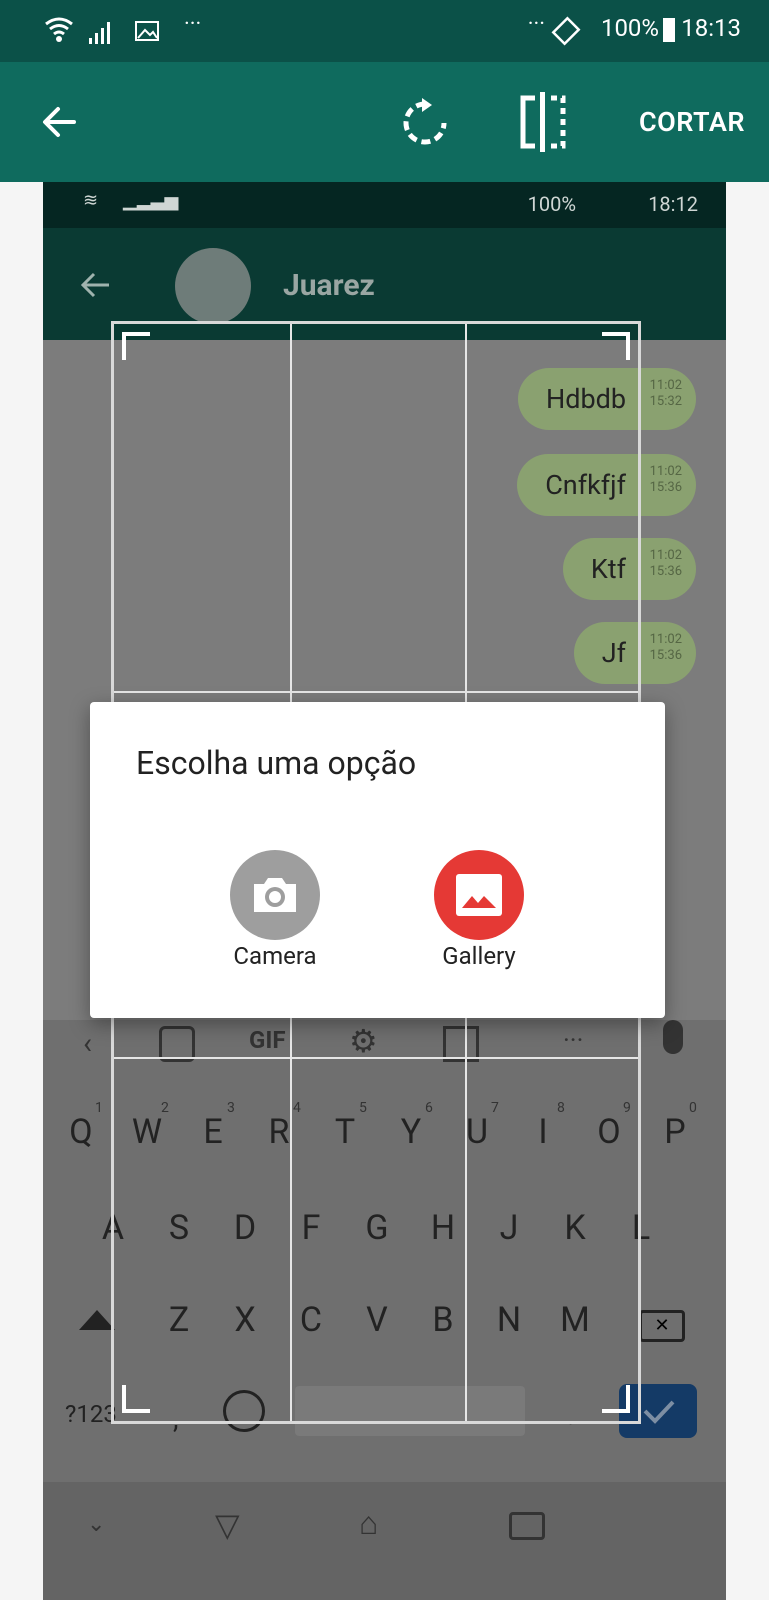 The height and width of the screenshot is (1600, 769). Describe the element at coordinates (665, 393) in the screenshot. I see `message-time: 11:02 15:32` at that location.